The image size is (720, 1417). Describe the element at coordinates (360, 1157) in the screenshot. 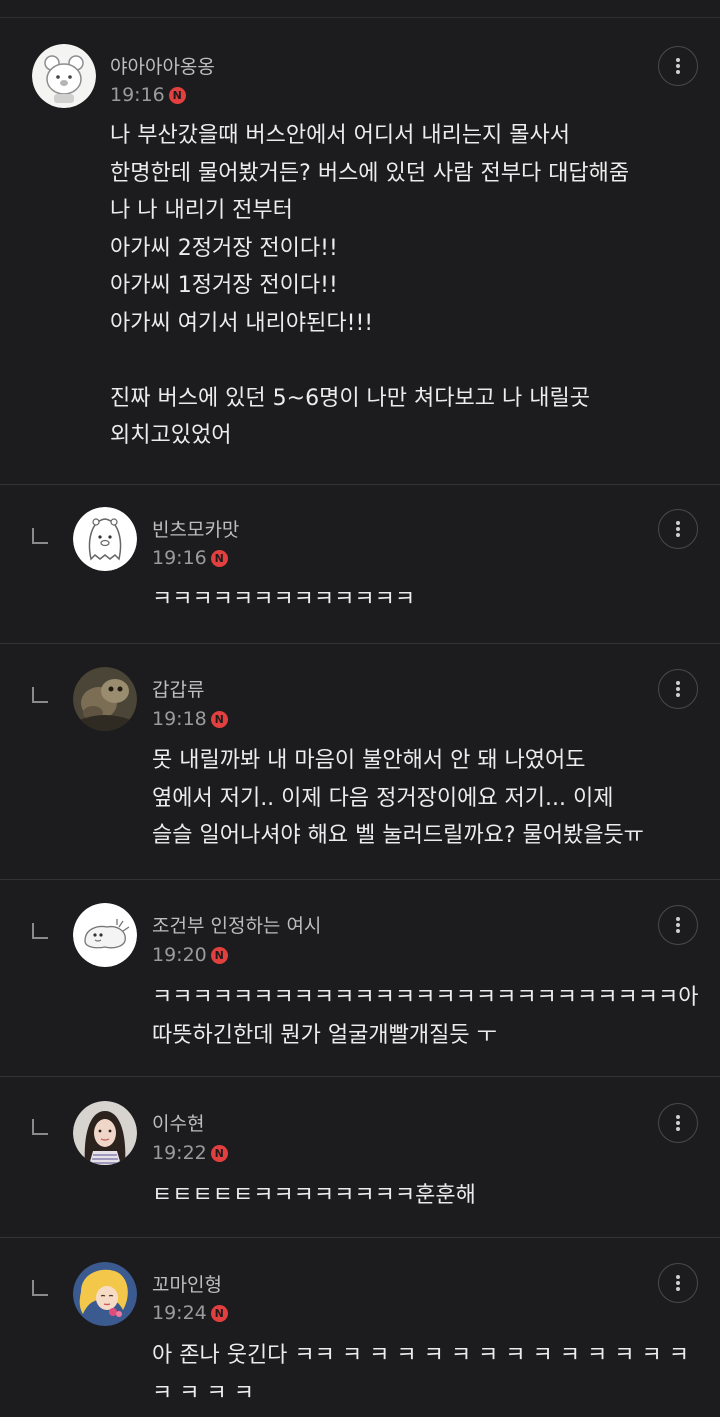

I see `reply-item: 이수현 19:22 N ㅌㅌㅌㅌㅌㅋㅋㅋㅋㅋㅋㅋㅋ훈훈해` at that location.